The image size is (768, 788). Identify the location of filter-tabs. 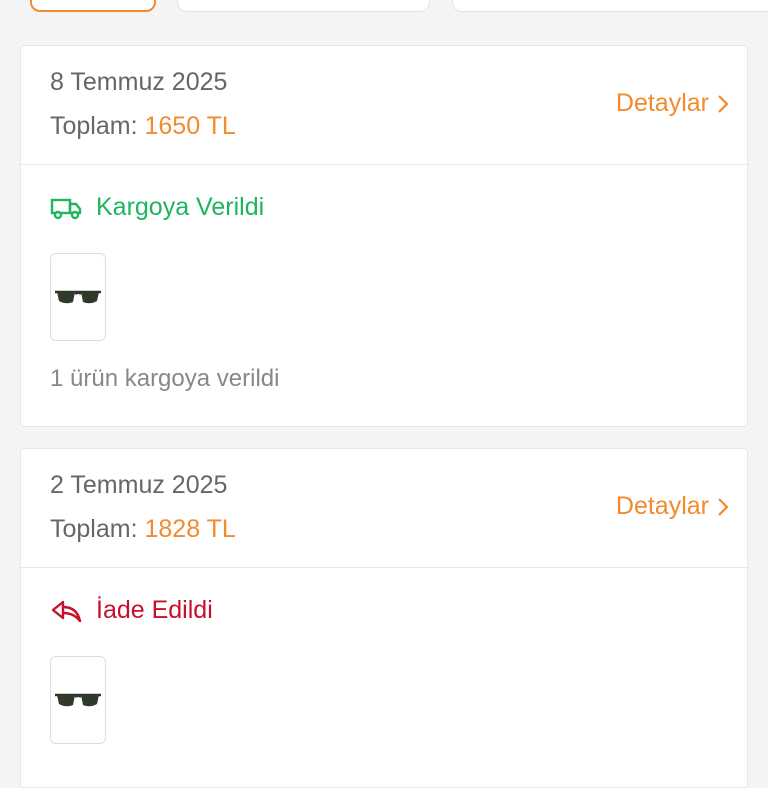
(384, 8).